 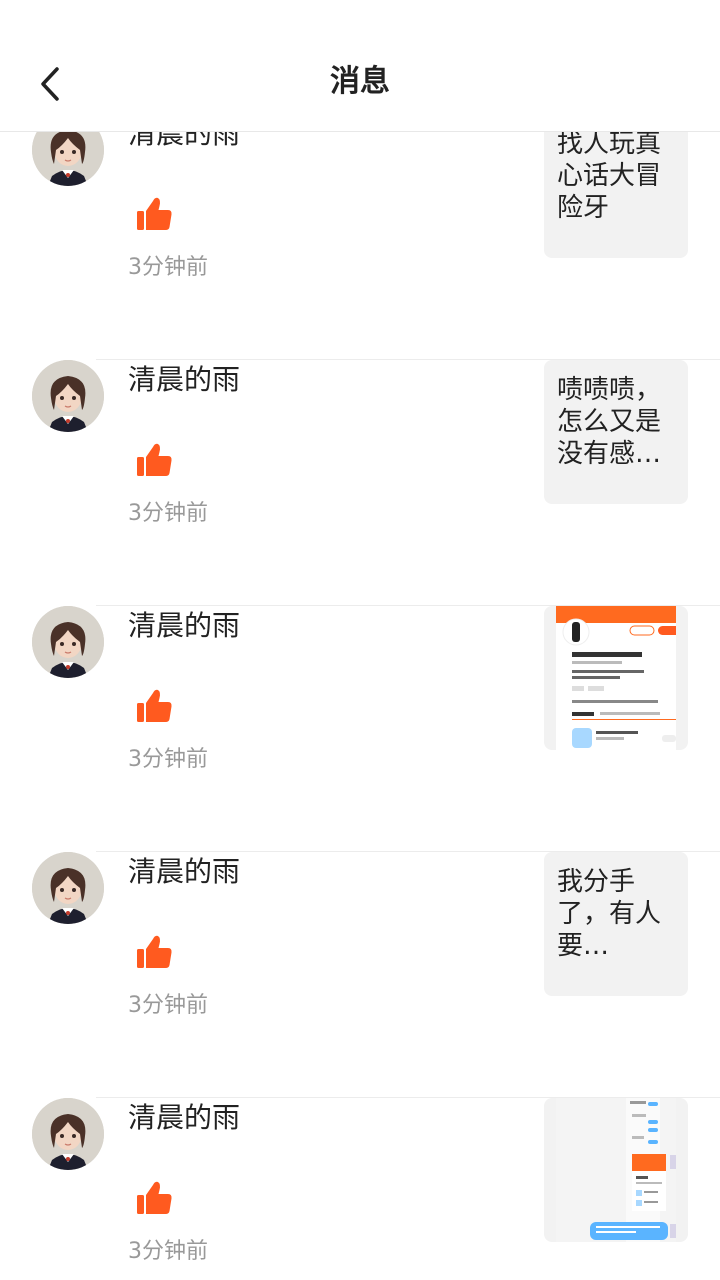 I want to click on top-bar: 消息, so click(x=360, y=66).